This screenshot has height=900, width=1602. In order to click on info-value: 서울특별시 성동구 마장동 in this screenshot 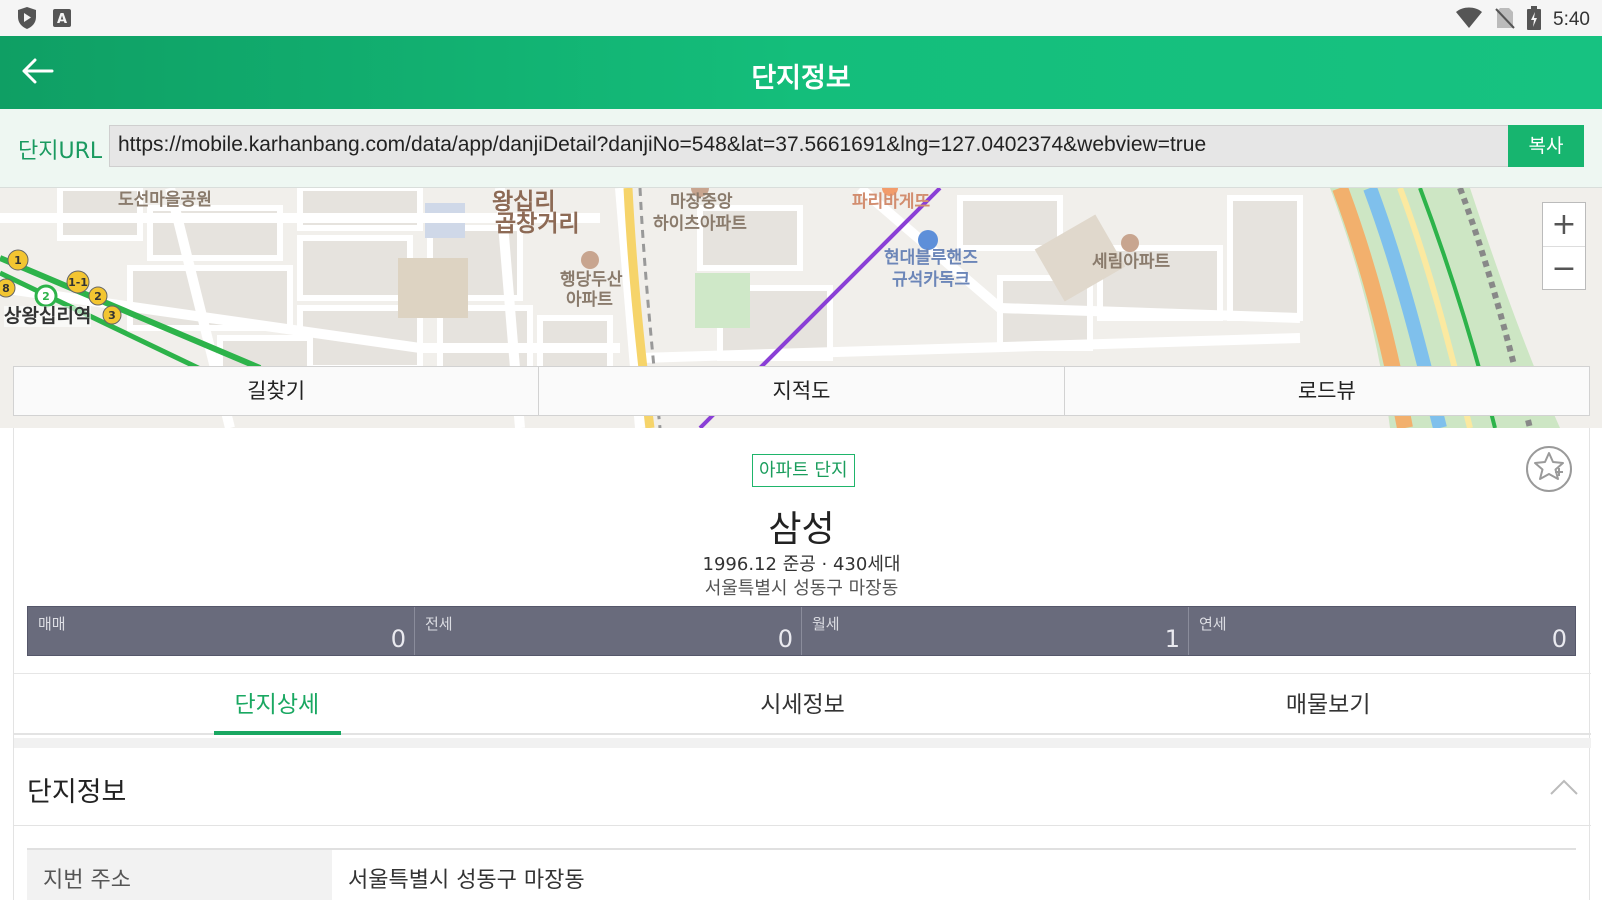, I will do `click(466, 880)`.